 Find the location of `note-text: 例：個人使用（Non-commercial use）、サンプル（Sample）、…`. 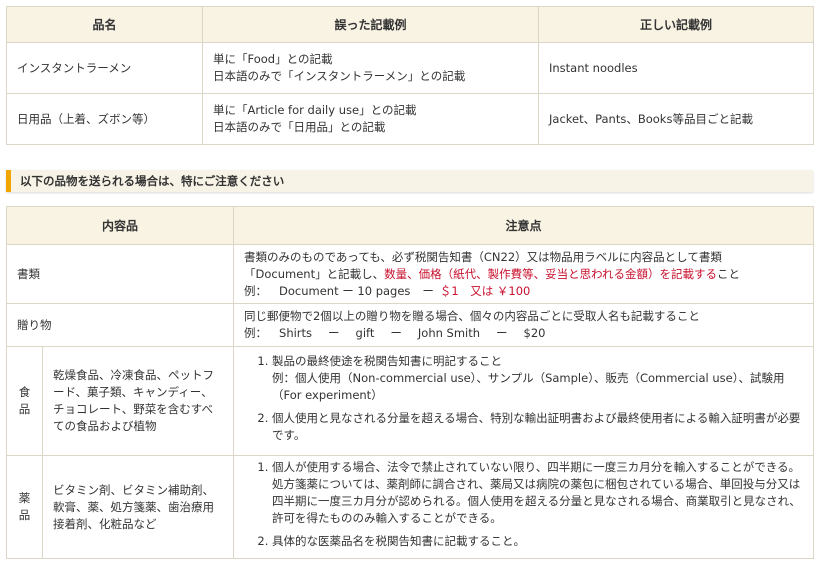

note-text: 例：個人使用（Non-commercial use）、サンプル（Sample）、… is located at coordinates (528, 386).